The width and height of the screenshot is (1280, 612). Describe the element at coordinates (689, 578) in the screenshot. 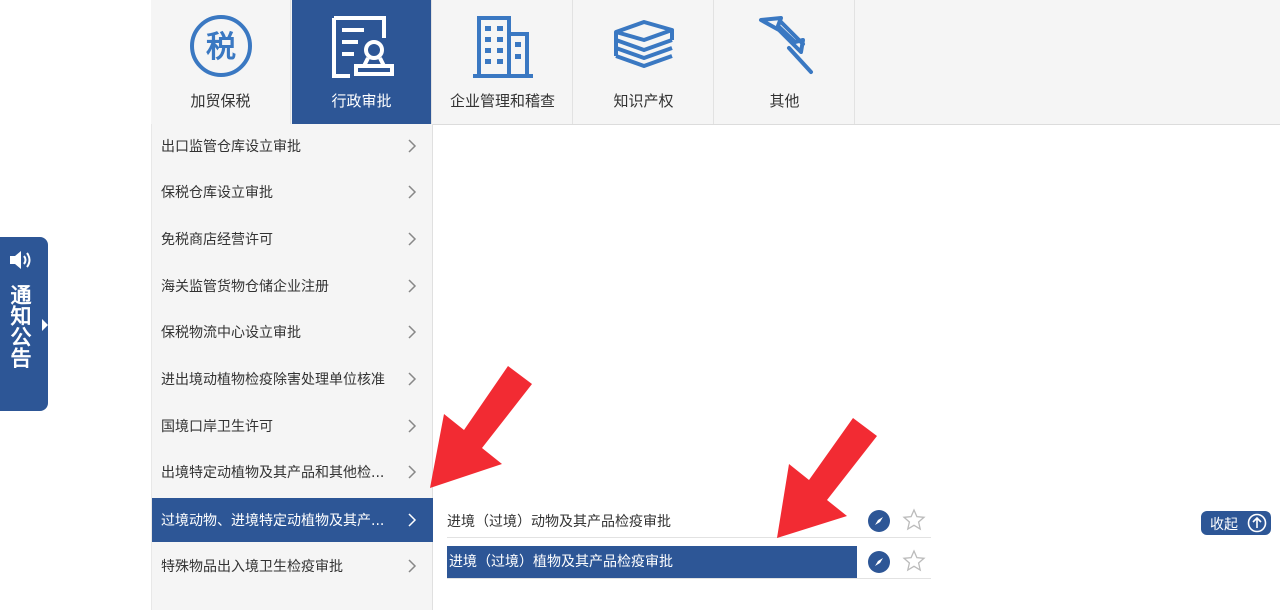

I see `divider` at that location.